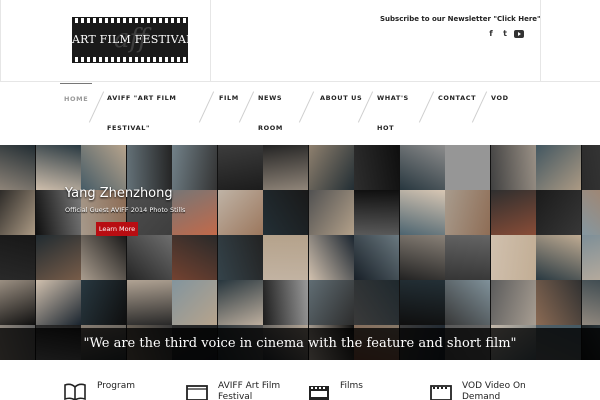 The height and width of the screenshot is (400, 600). What do you see at coordinates (75, 391) in the screenshot?
I see `book-icon` at bounding box center [75, 391].